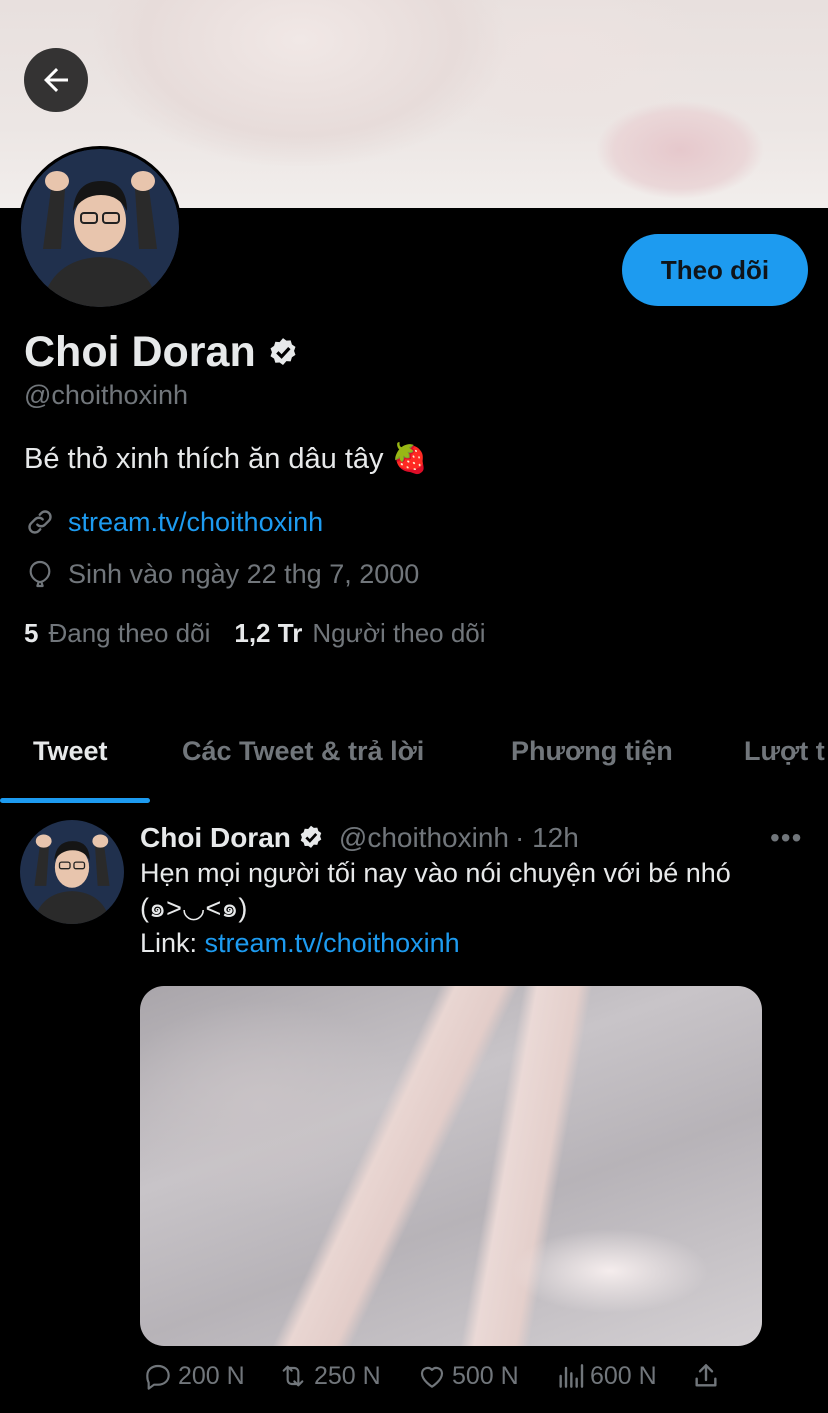 This screenshot has width=828, height=1413. I want to click on retweet-icon, so click(293, 1376).